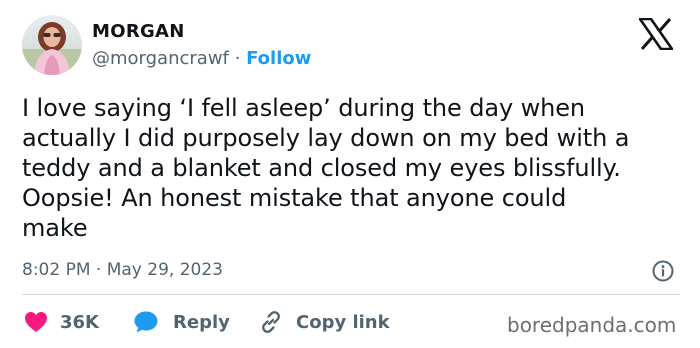 The height and width of the screenshot is (348, 700). I want to click on like-button: 36K, so click(61, 322).